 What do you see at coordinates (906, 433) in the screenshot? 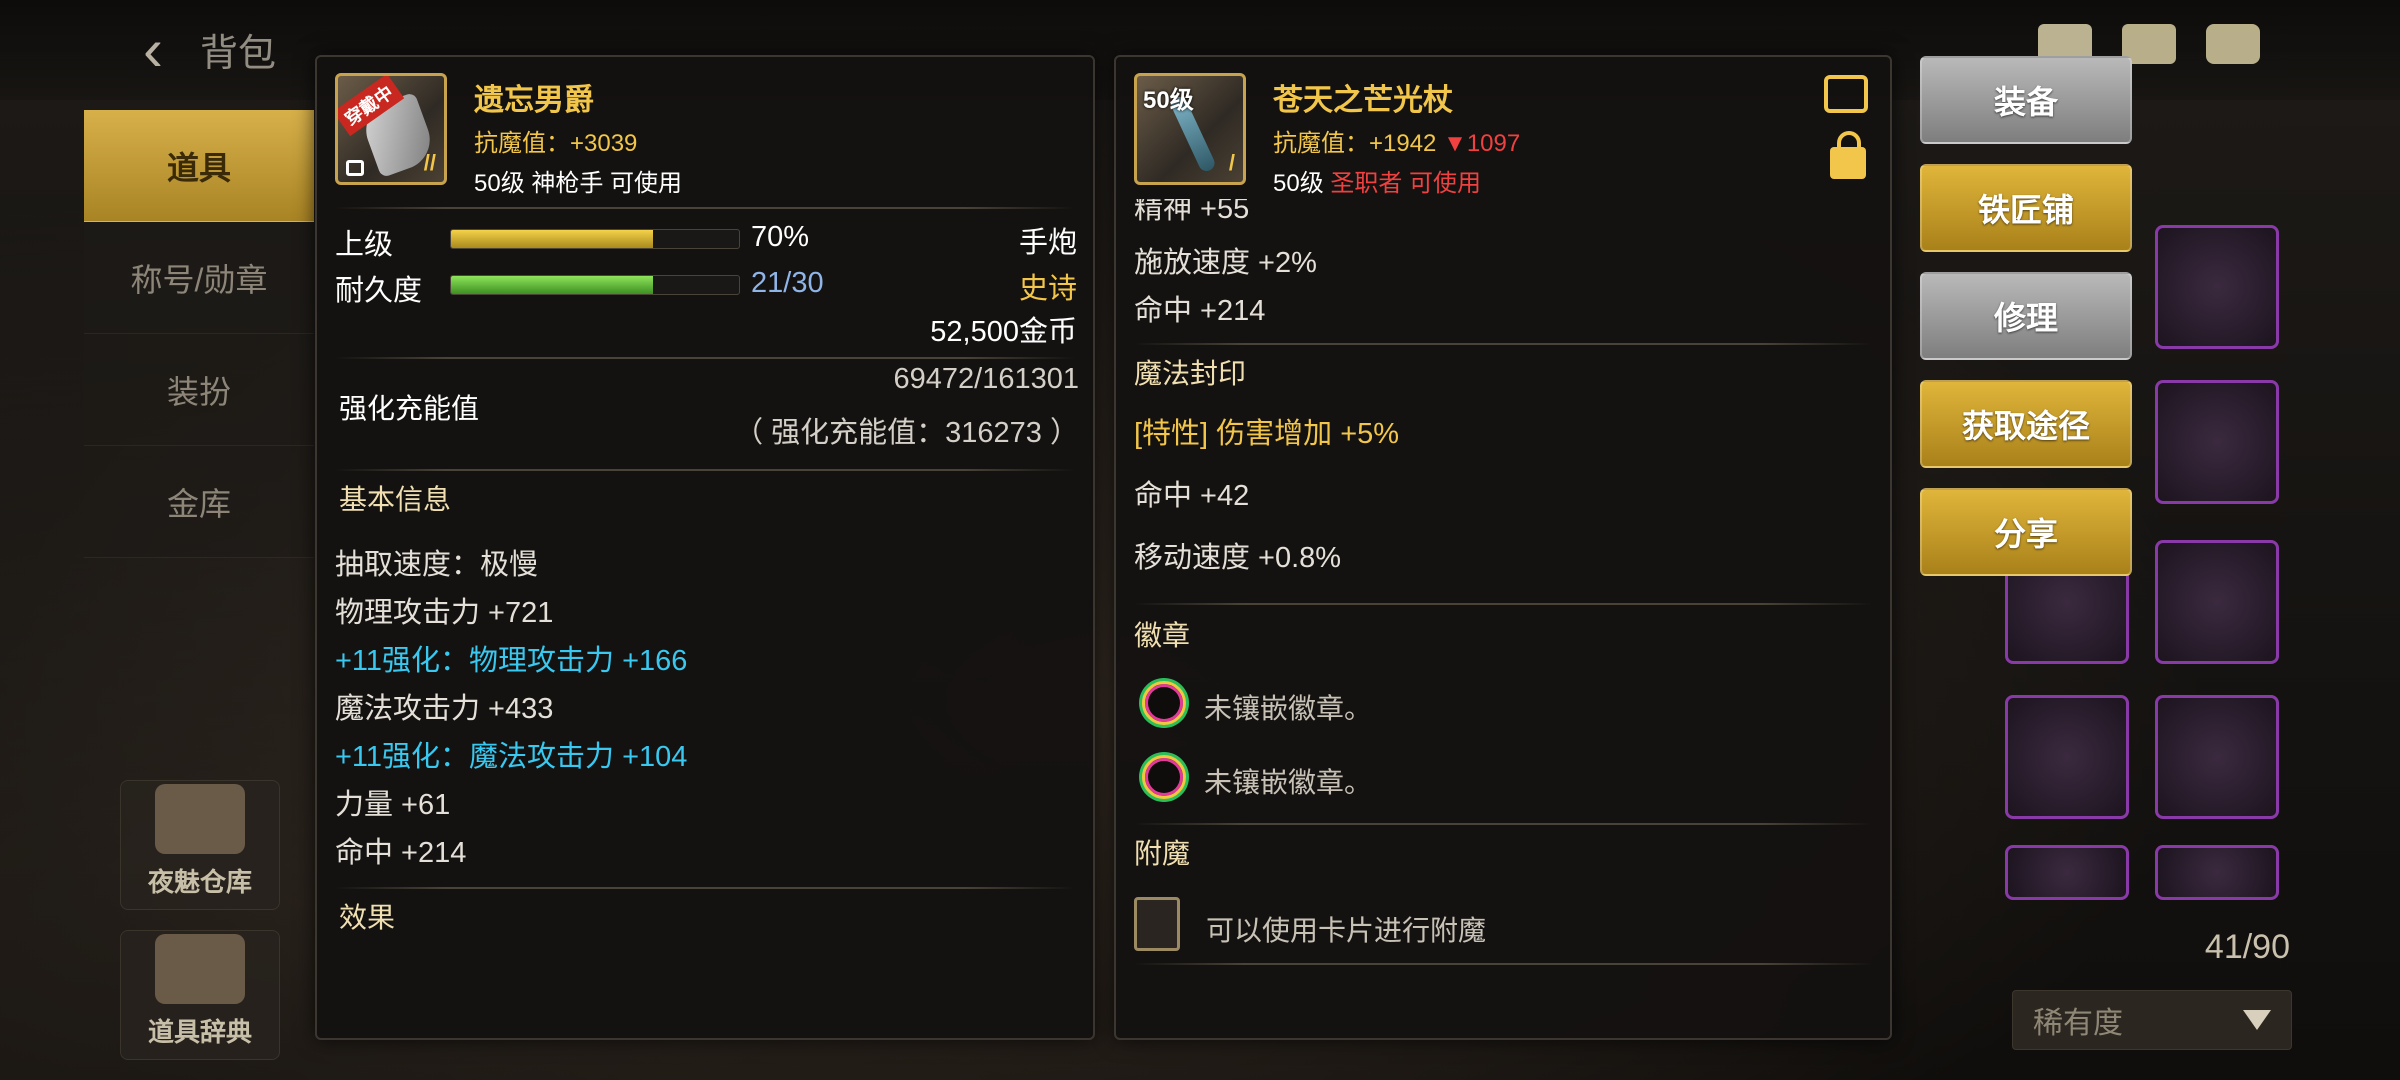
I see `enhance-charge-total: （ 强化充能值：316273 ）` at bounding box center [906, 433].